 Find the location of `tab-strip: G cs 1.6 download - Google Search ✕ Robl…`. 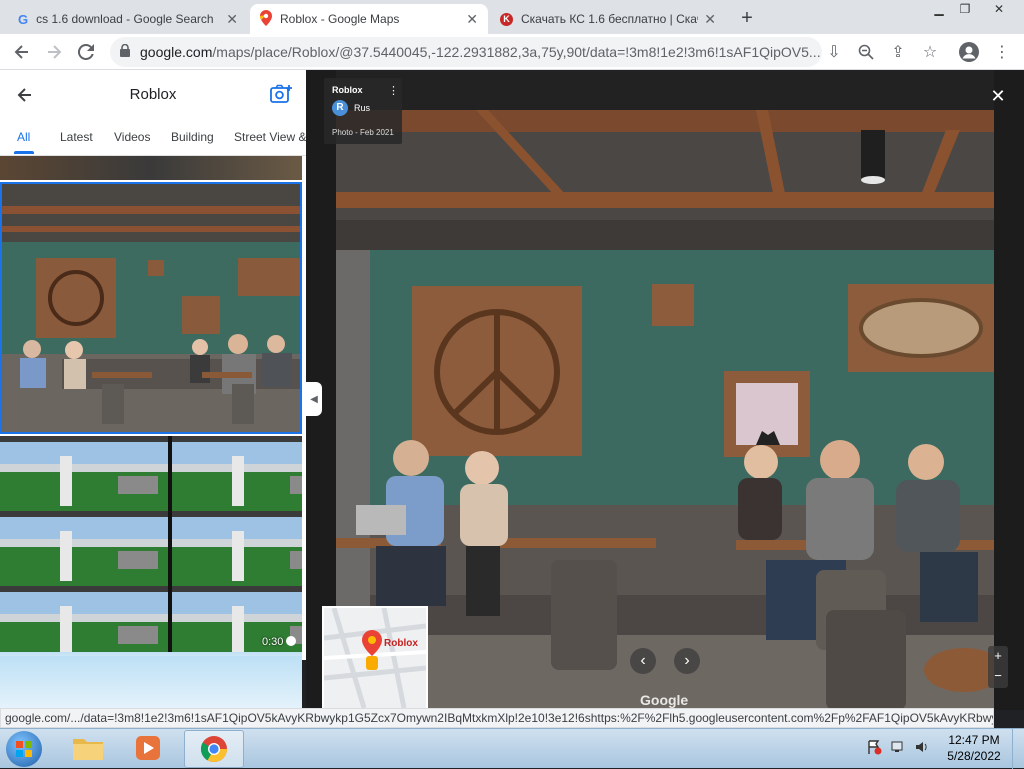

tab-strip: G cs 1.6 download - Google Search ✕ Robl… is located at coordinates (512, 17).